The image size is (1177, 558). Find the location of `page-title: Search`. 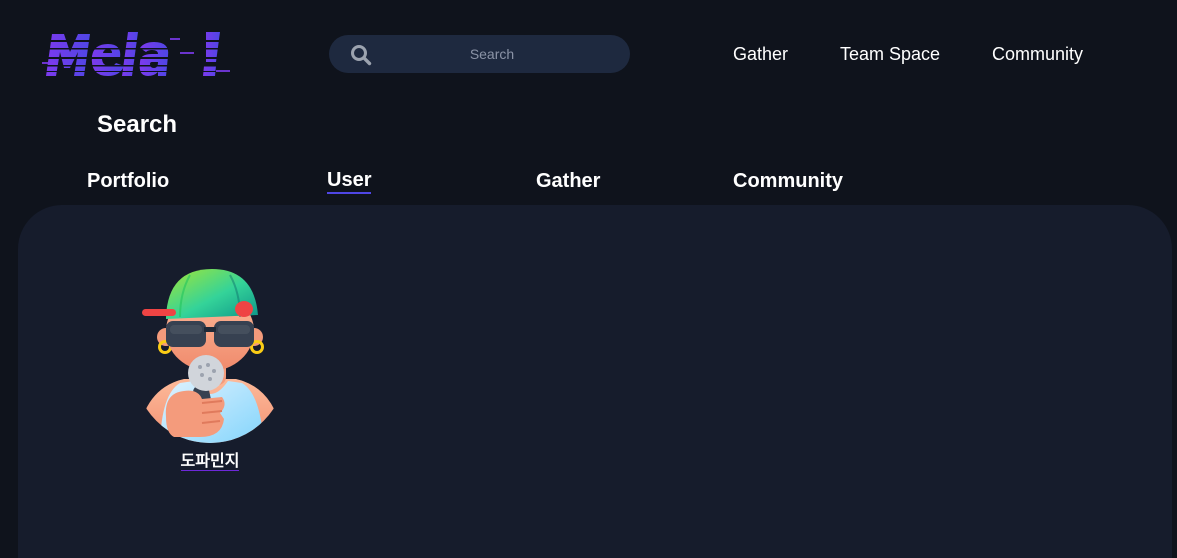

page-title: Search is located at coordinates (137, 124).